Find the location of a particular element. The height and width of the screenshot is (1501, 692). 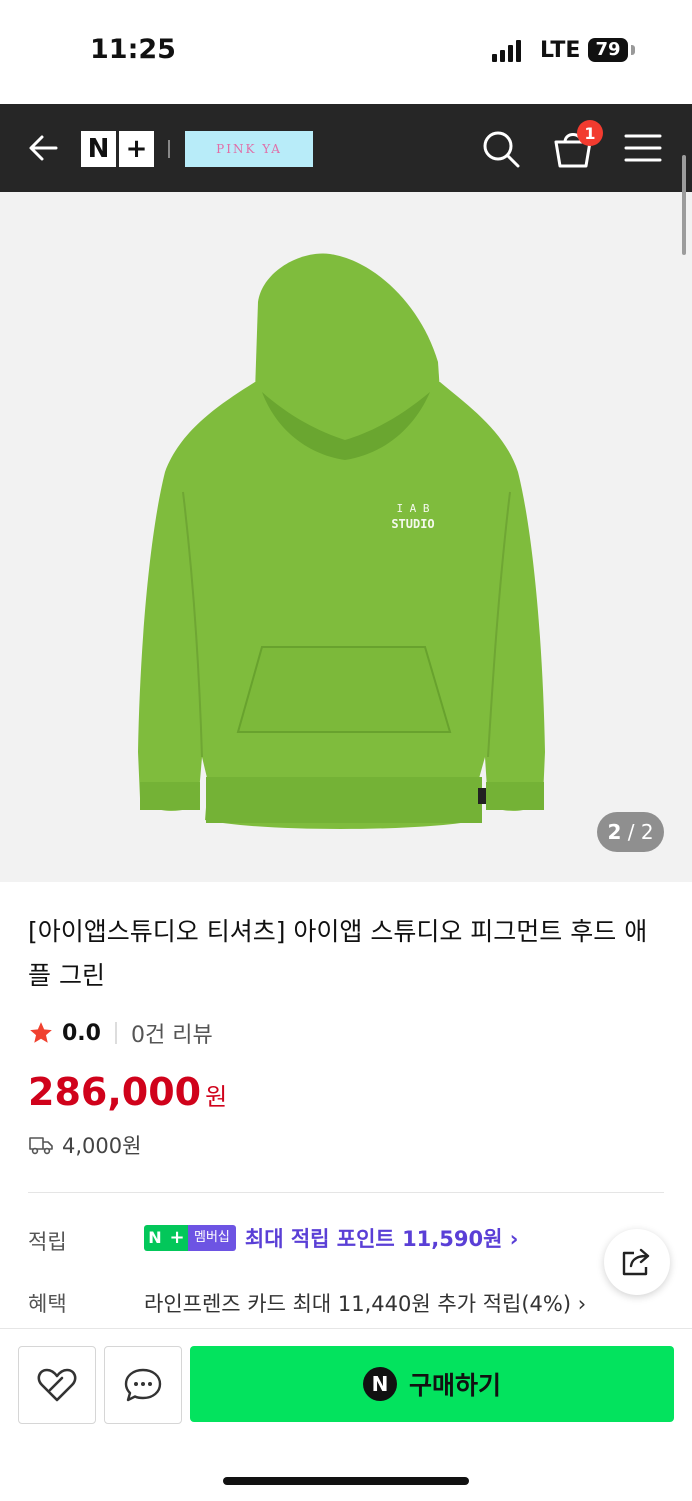

naver-plus-membership-badge: N + 멤버십 is located at coordinates (190, 1238).